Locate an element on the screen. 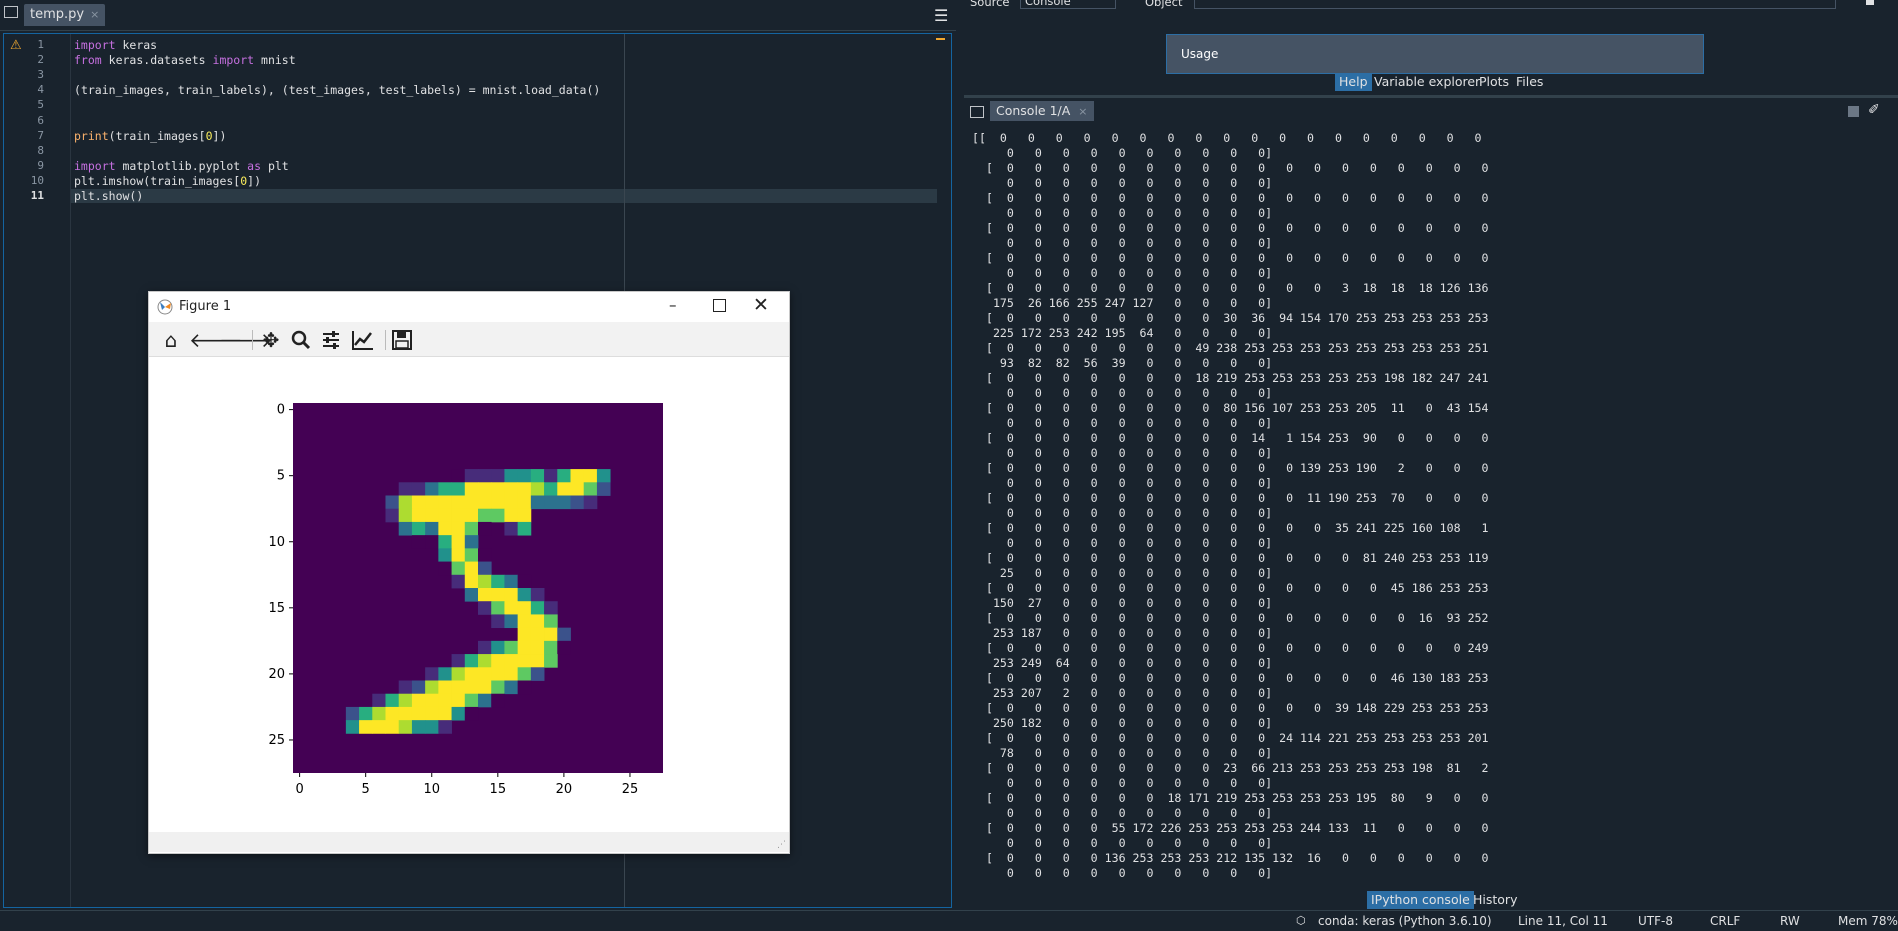 The height and width of the screenshot is (931, 1898). source-select: Console is located at coordinates (1068, 4).